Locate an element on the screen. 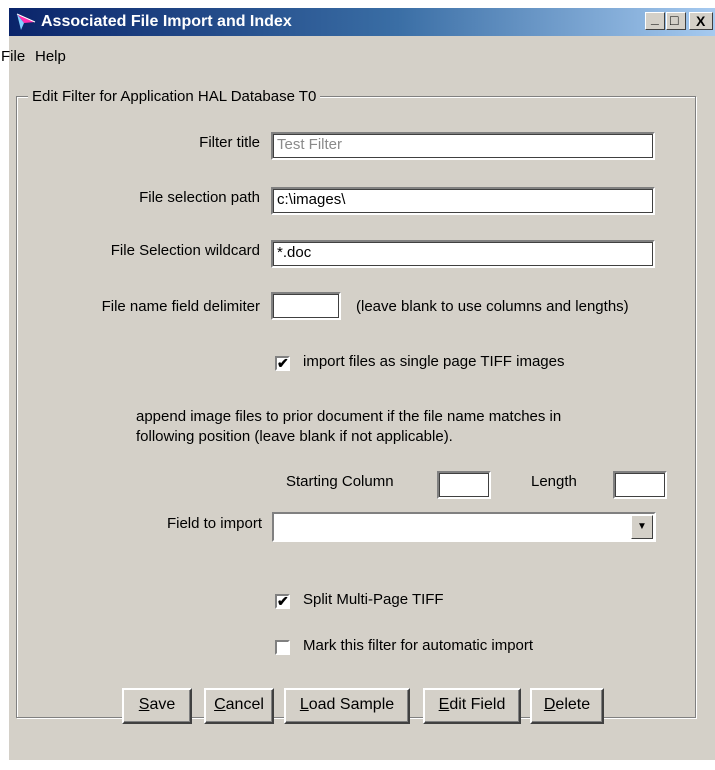  load-sample-label-rest: oad Sample is located at coordinates (351, 704).